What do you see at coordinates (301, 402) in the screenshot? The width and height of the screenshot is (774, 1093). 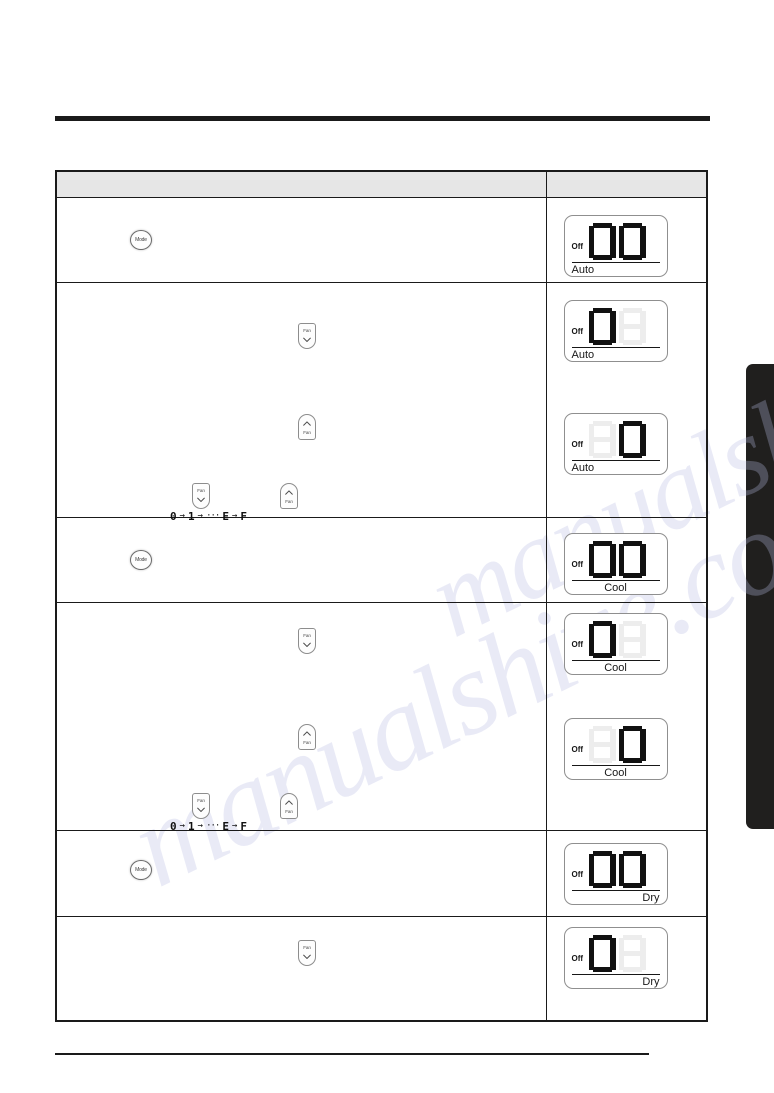 I see `row-auto-fan-steps: Fan Fan Fan Fan 0 → 1 → ··· E → F` at bounding box center [301, 402].